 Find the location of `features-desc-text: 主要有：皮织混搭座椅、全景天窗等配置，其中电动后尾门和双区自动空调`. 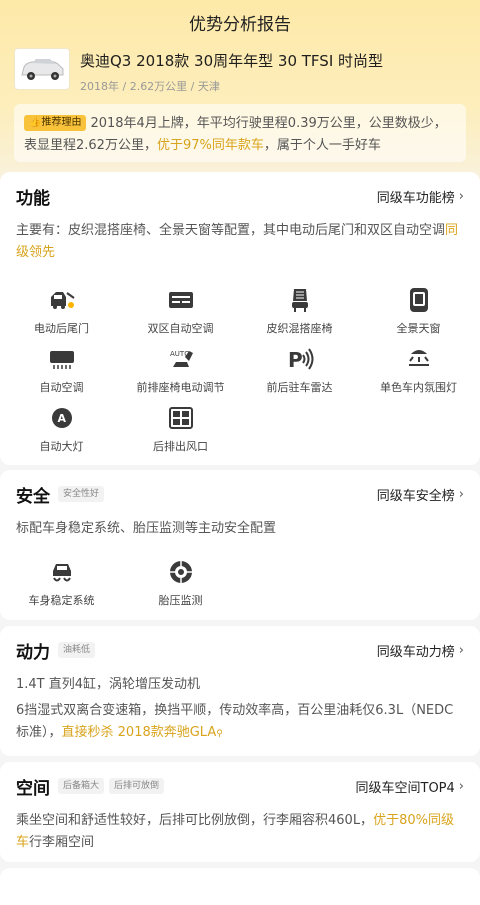

features-desc-text: 主要有：皮织混搭座椅、全景天窗等配置，其中电动后尾门和双区自动空调 is located at coordinates (231, 230).